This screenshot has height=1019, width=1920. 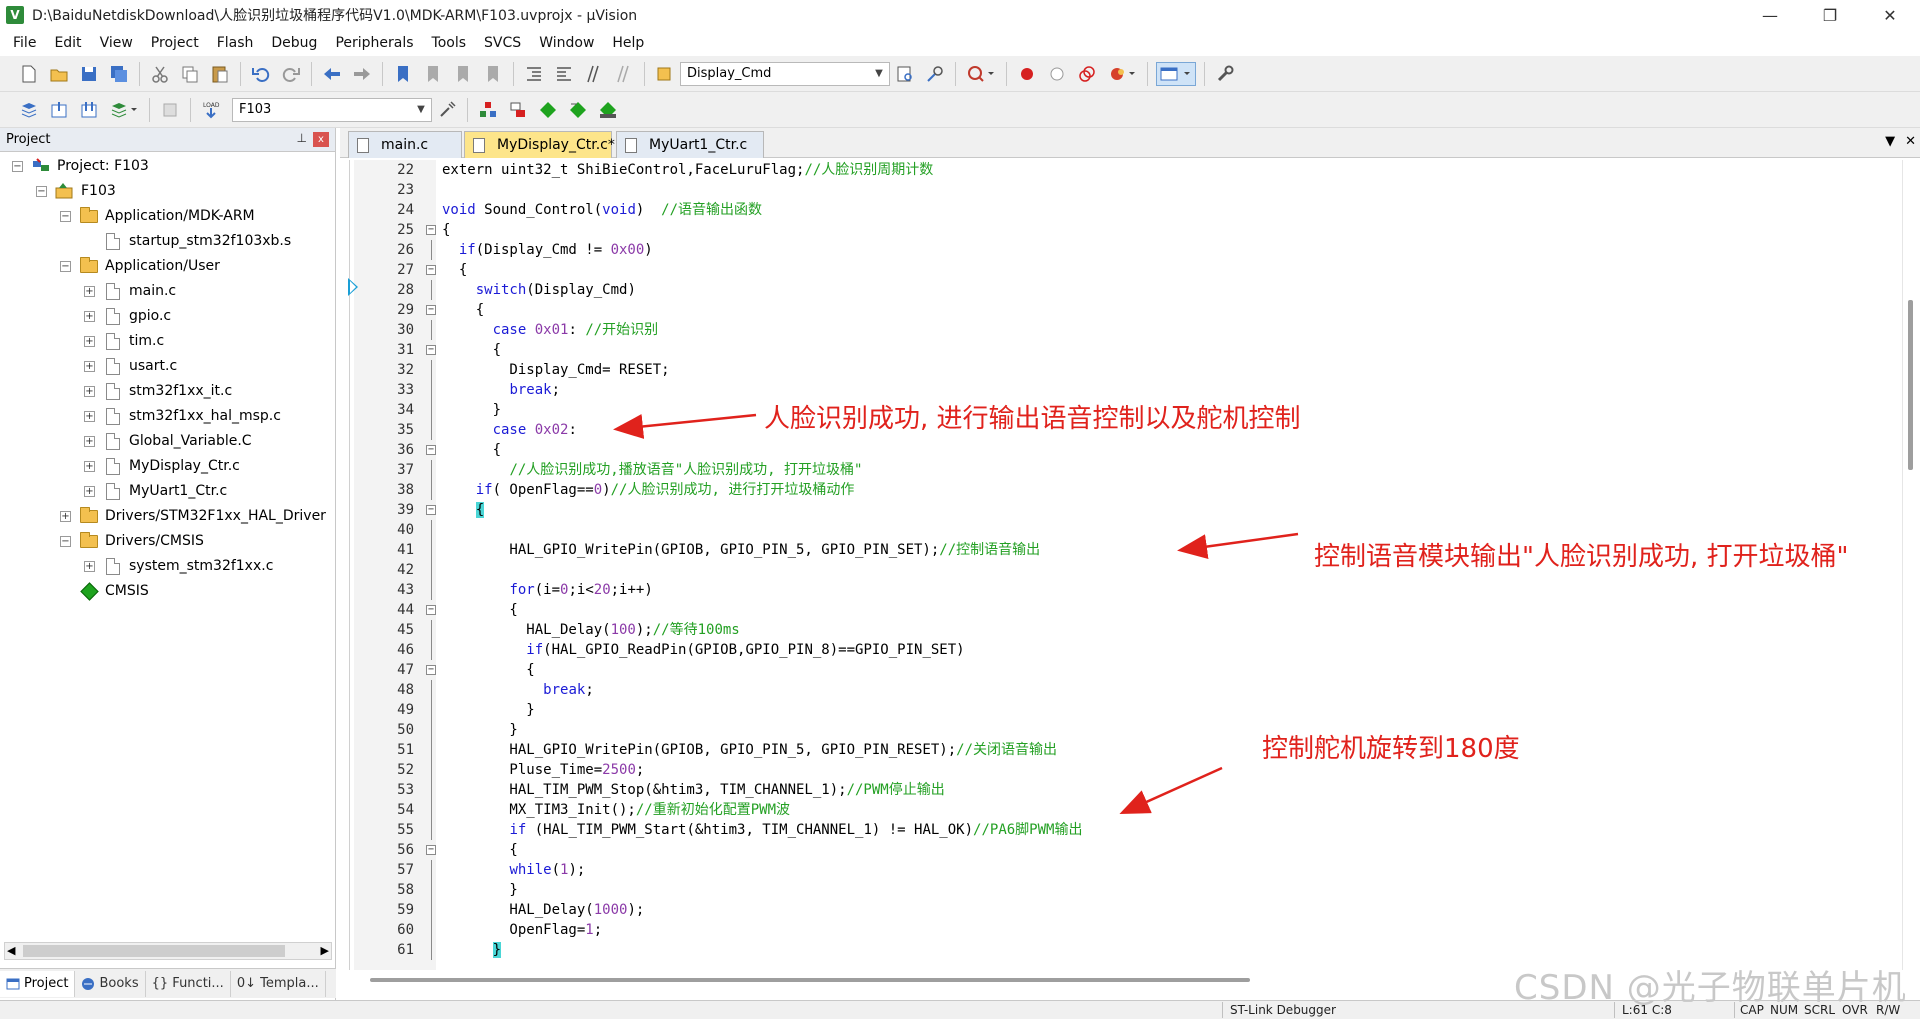 What do you see at coordinates (325, 950) in the screenshot?
I see `scroll-right-icon: ▶` at bounding box center [325, 950].